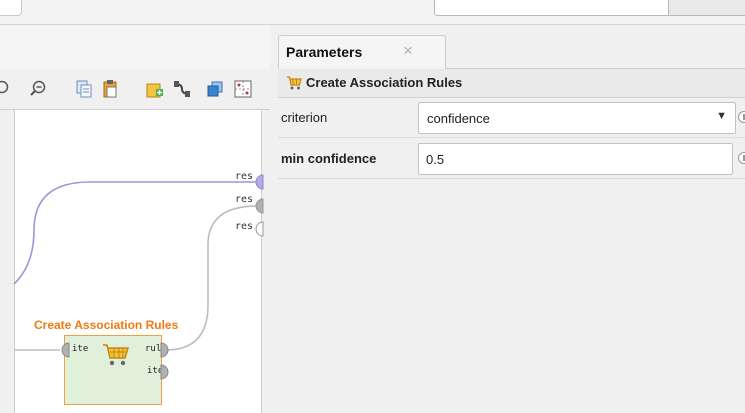 The height and width of the screenshot is (413, 745). I want to click on param-row-min-confidence: min confidence, so click(511, 159).